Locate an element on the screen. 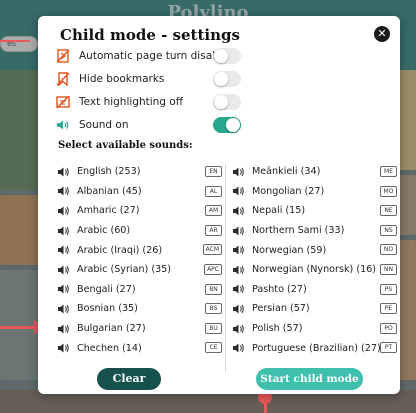  close-icon: ✕ is located at coordinates (382, 34).